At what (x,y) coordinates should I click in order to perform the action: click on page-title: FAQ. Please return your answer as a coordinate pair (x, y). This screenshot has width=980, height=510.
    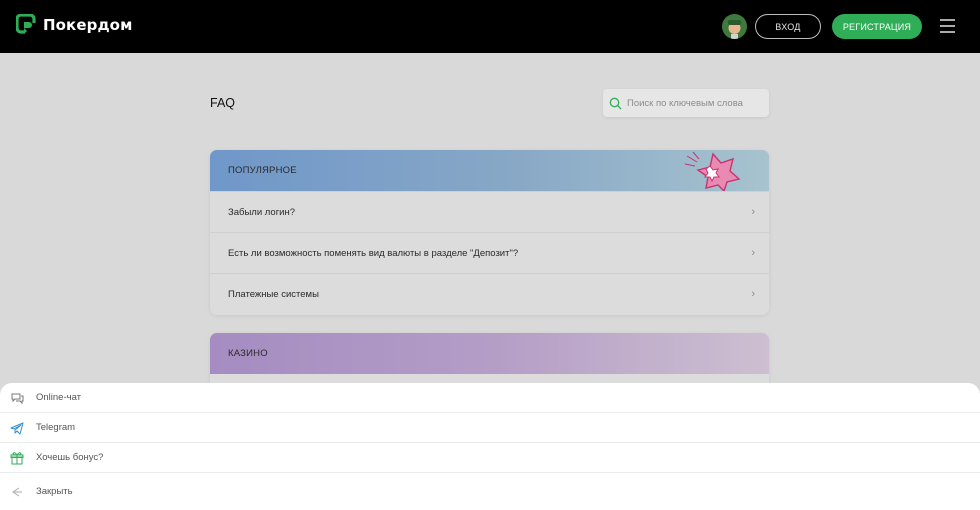
    Looking at the image, I should click on (223, 103).